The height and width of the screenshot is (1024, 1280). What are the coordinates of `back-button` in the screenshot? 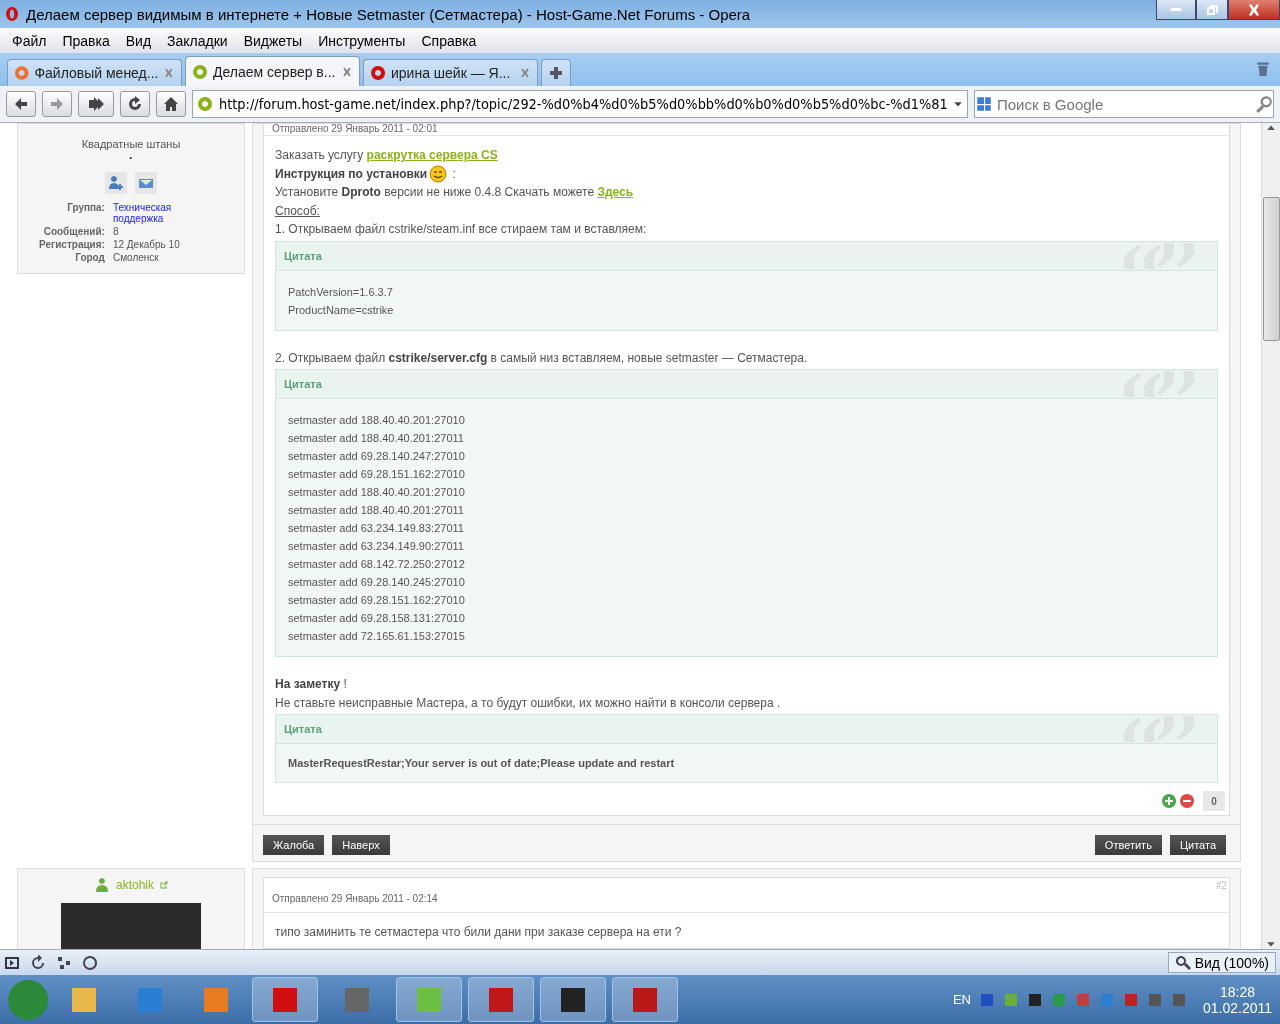 It's located at (21, 104).